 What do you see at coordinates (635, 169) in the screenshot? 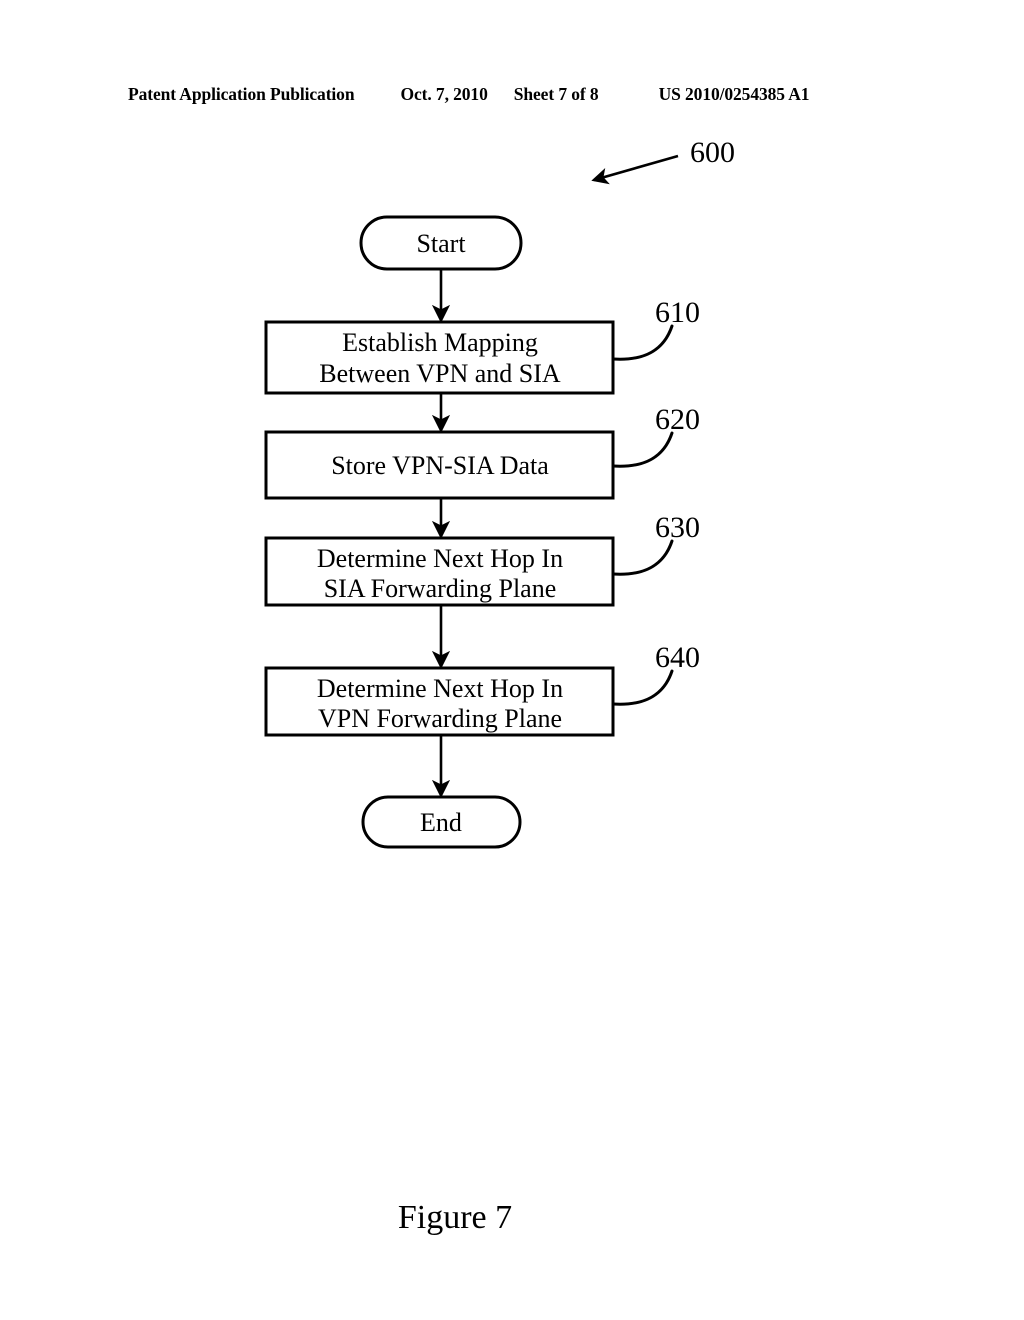
I see `reference-600-leader-arrow` at bounding box center [635, 169].